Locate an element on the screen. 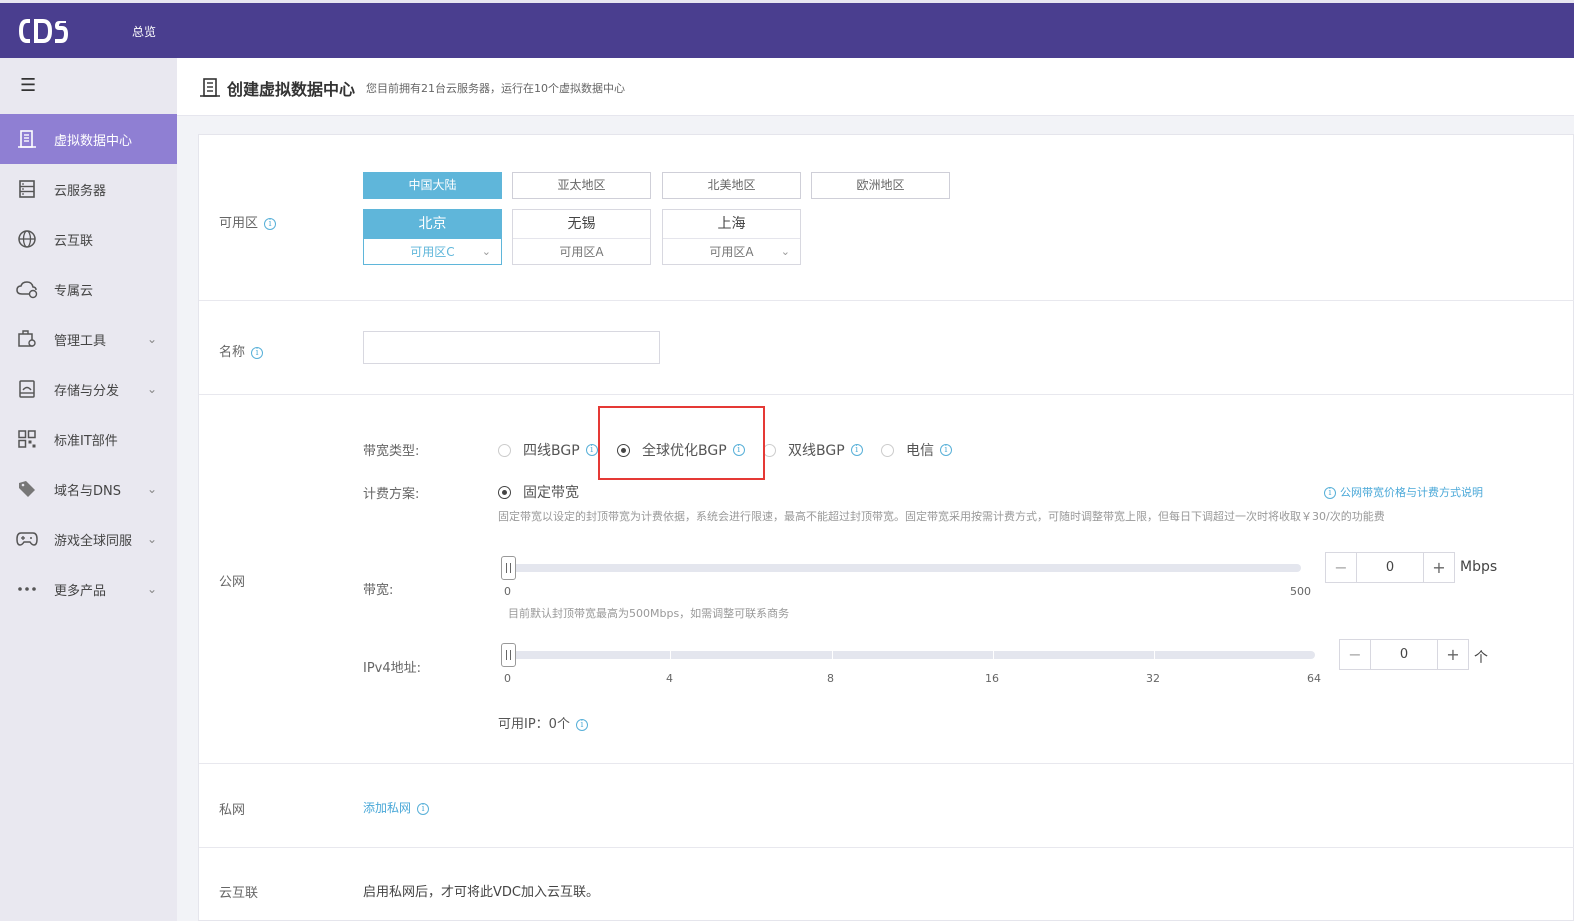  ipv4-tick-label: 4 is located at coordinates (669, 678).